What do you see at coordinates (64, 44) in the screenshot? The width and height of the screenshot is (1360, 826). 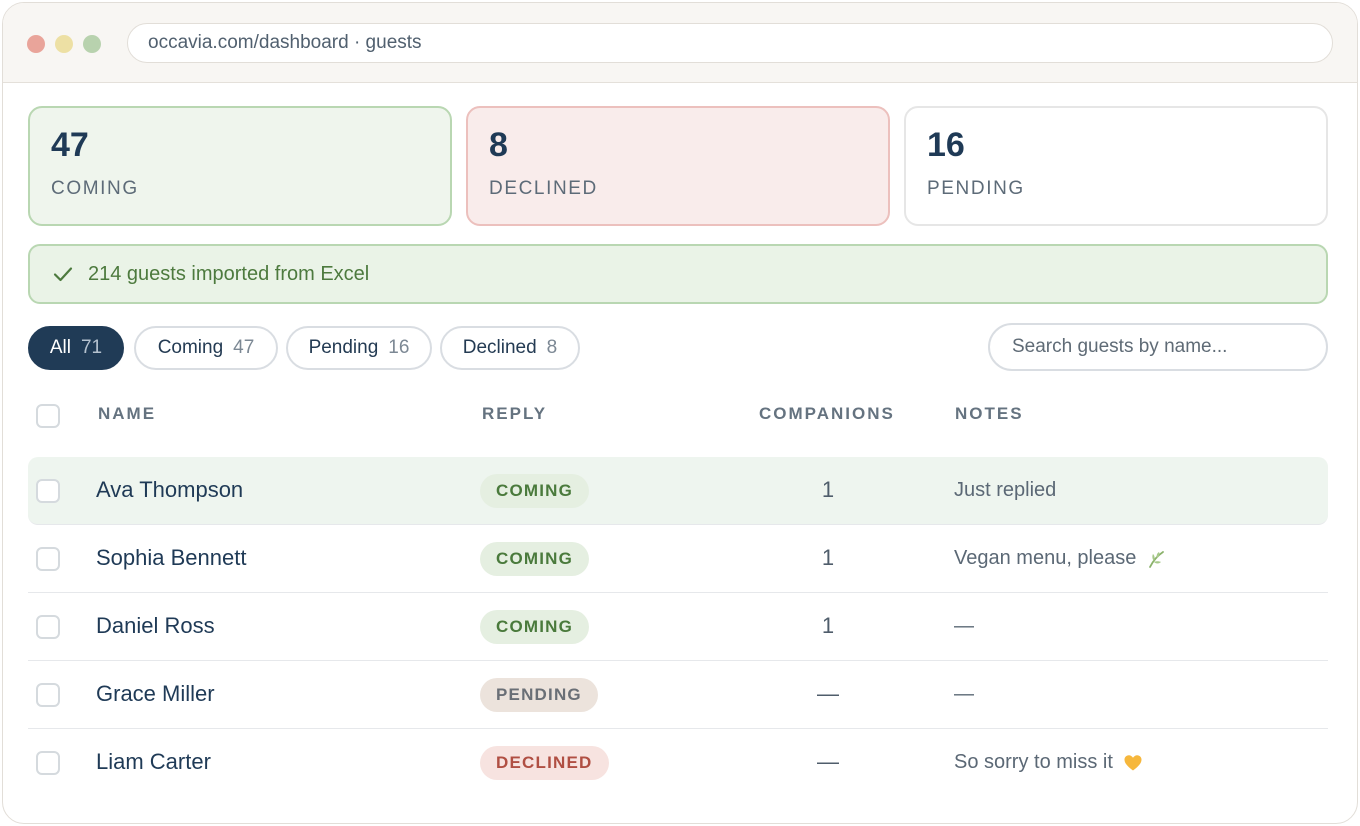 I see `minimize-window-button` at bounding box center [64, 44].